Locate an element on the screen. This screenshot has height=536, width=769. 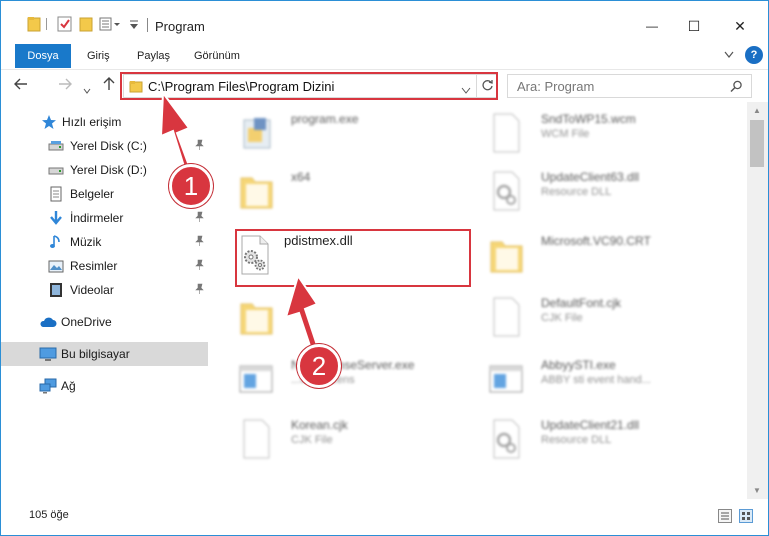
scroll-up-arrow-icon: ▲ is located at coordinates (757, 110).